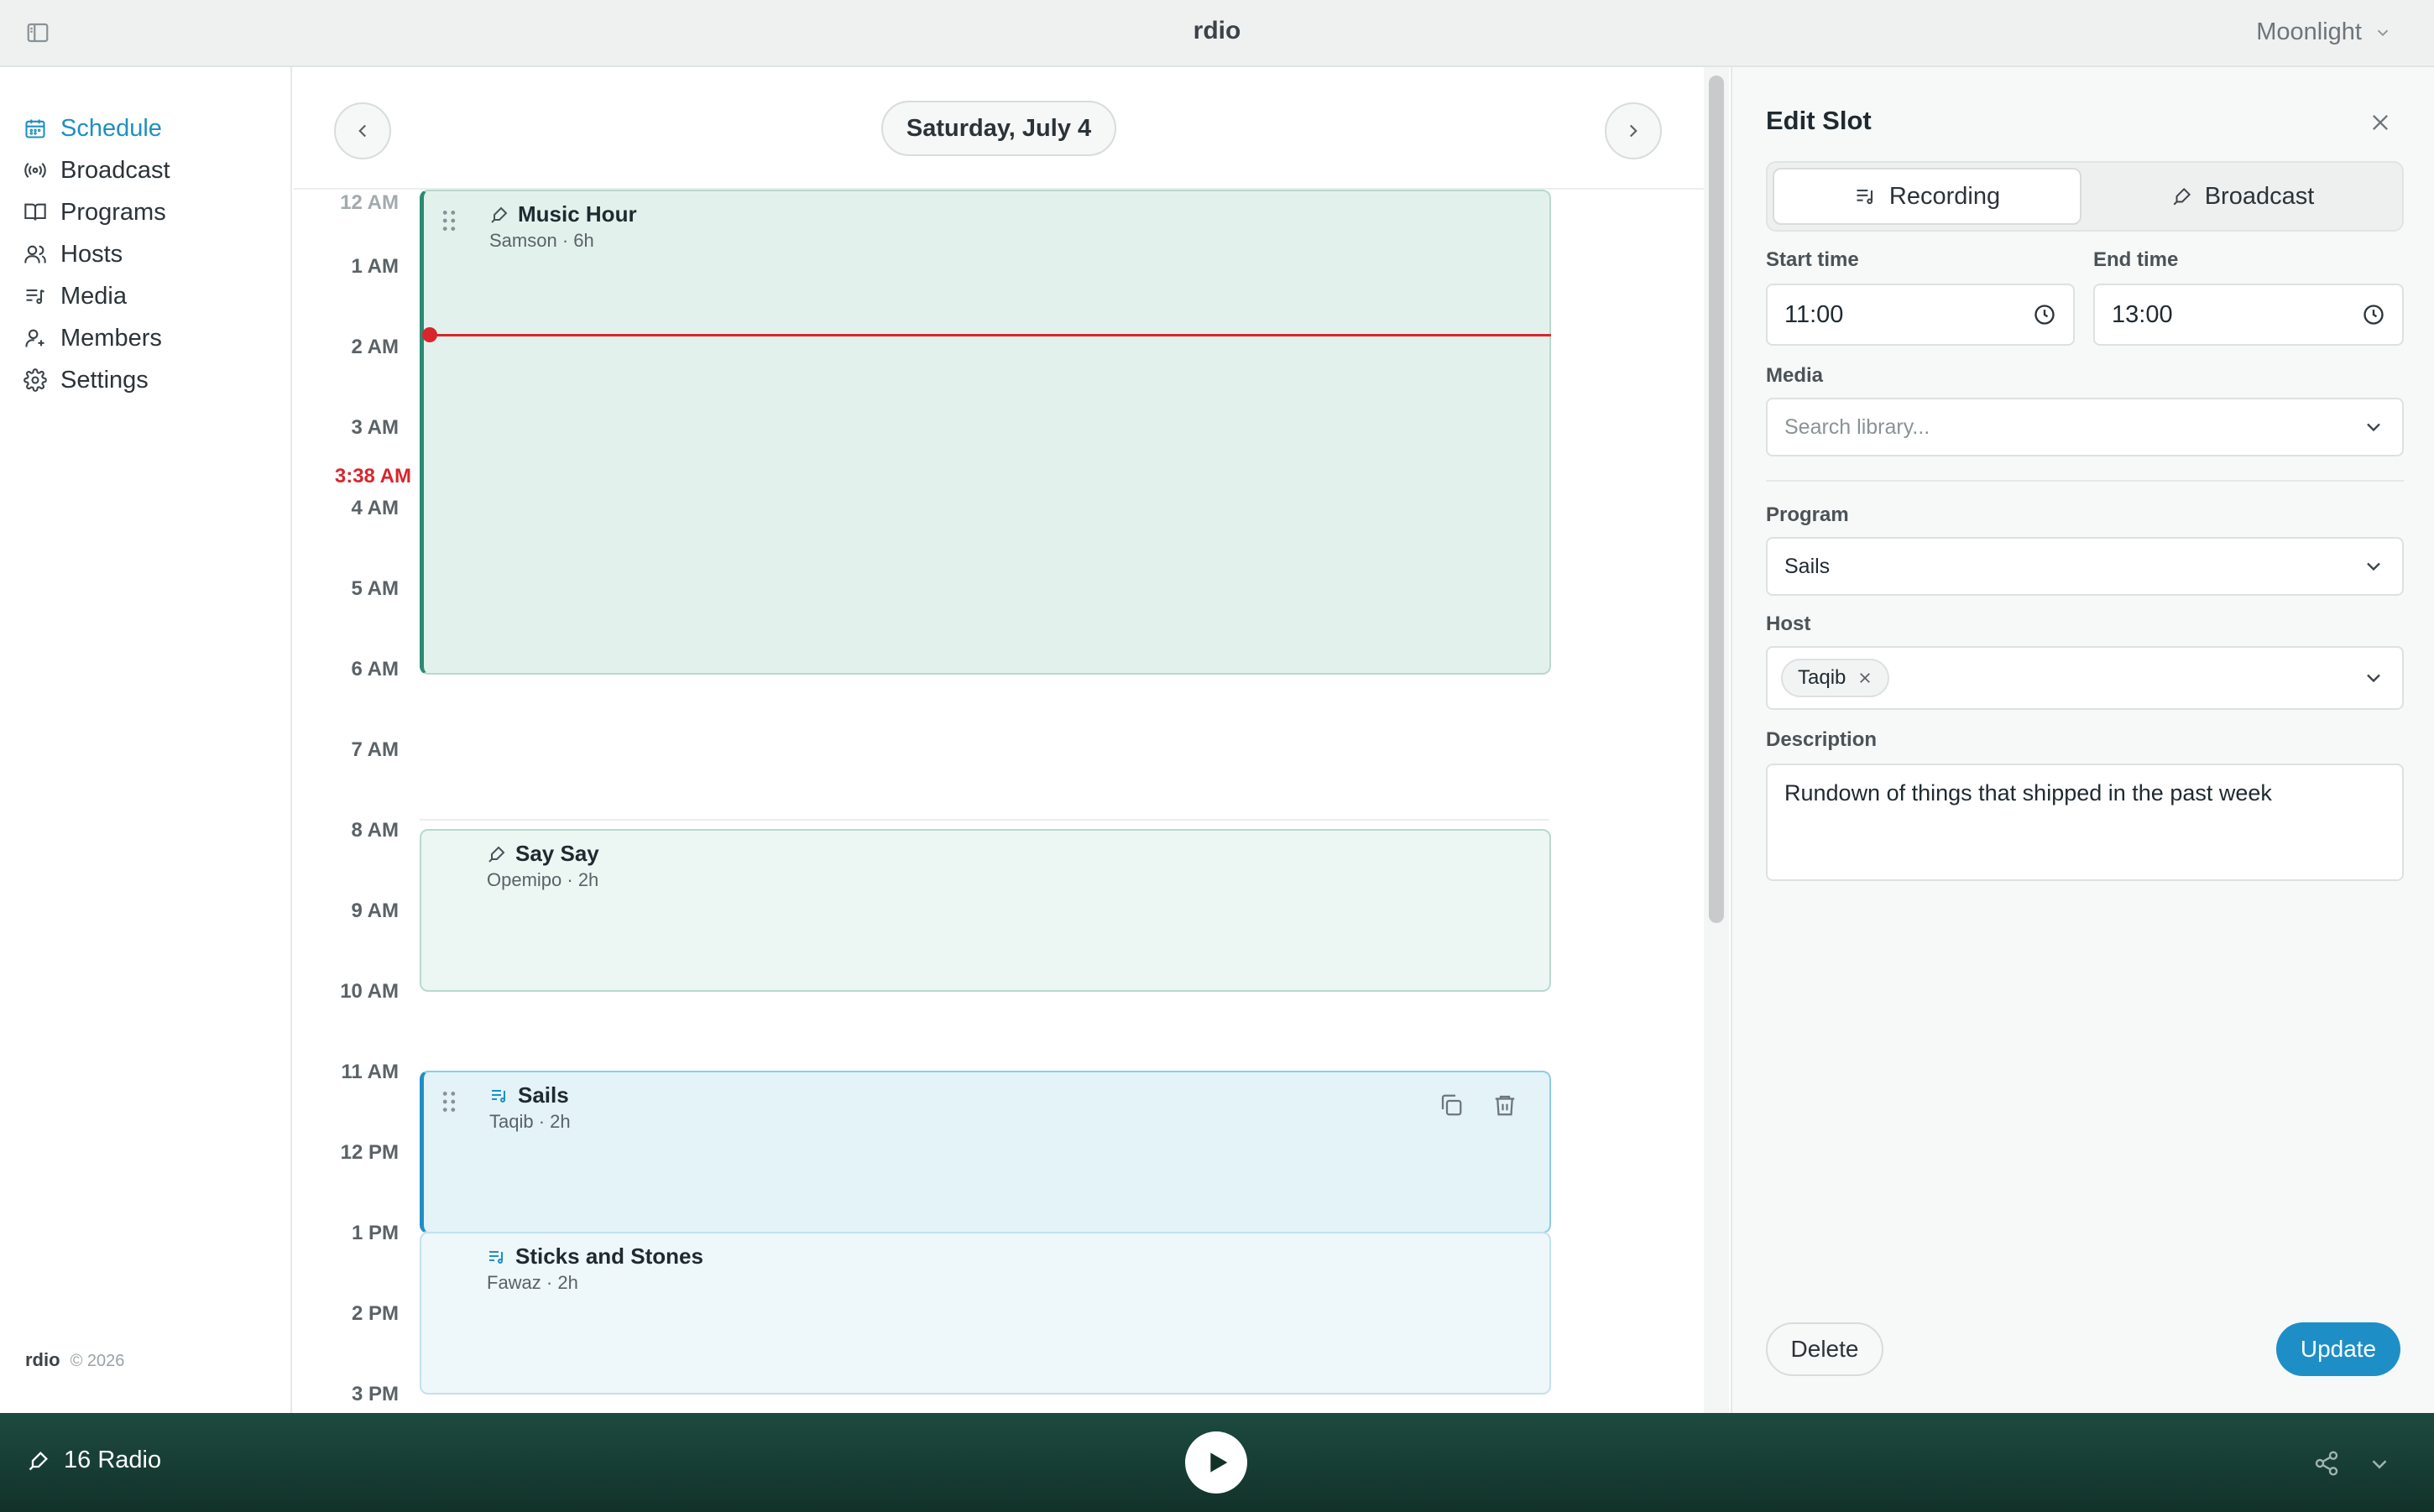 This screenshot has width=2434, height=1512. I want to click on update-button: Update, so click(2338, 1349).